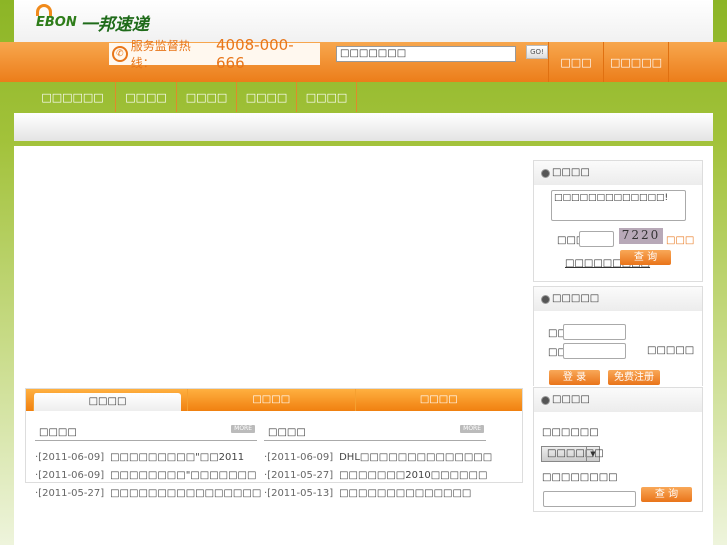 This screenshot has height=545, width=727. What do you see at coordinates (680, 240) in the screenshot?
I see `refresh-captcha-link: □□□` at bounding box center [680, 240].